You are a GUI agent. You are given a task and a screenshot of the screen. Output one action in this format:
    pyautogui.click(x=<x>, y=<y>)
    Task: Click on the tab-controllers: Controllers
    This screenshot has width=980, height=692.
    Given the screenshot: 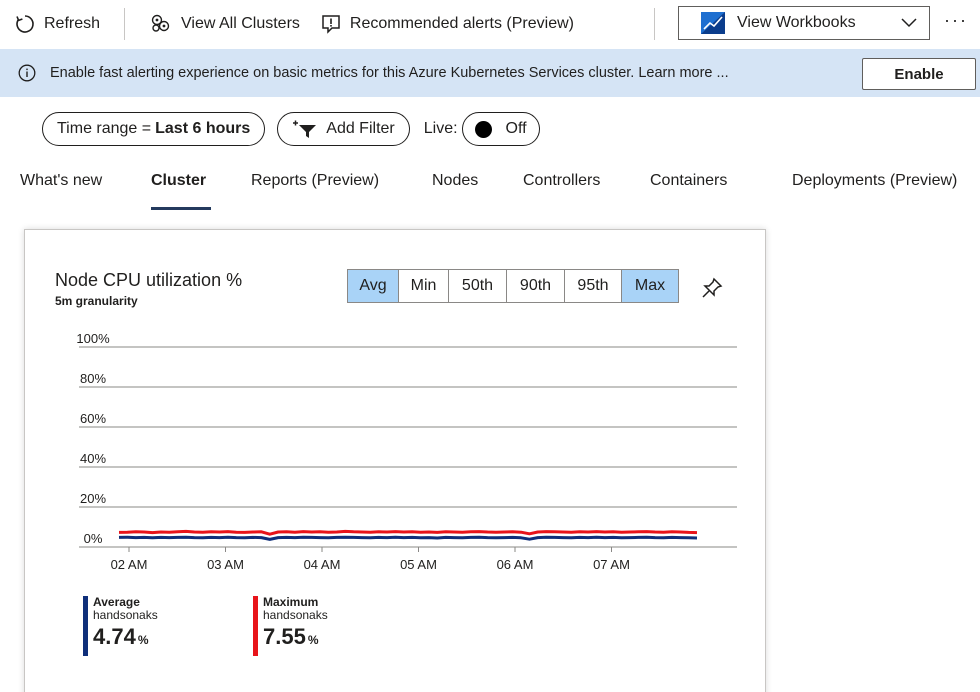 What is the action you would take?
    pyautogui.click(x=561, y=181)
    